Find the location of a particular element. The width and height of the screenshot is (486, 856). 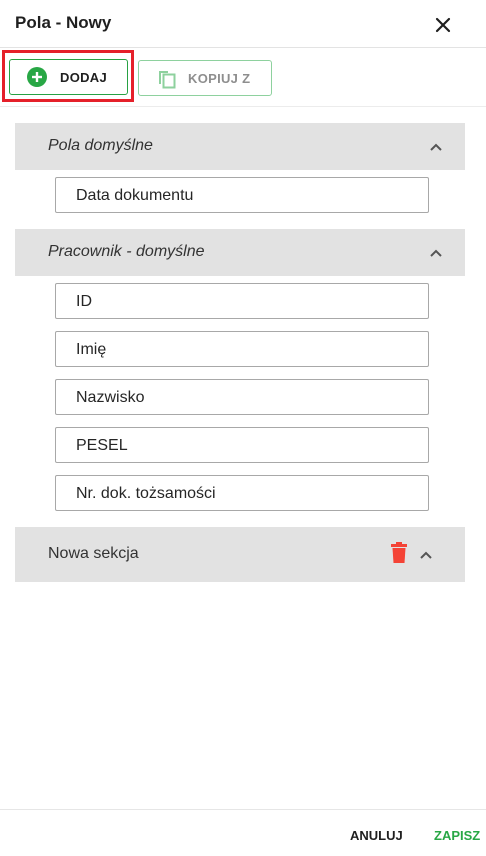

plus-circle-icon is located at coordinates (37, 77).